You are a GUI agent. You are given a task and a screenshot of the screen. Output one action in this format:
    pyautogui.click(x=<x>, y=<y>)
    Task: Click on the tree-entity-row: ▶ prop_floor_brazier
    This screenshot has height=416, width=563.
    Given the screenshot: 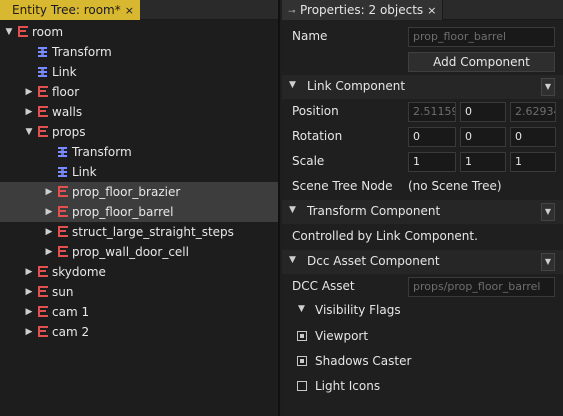 What is the action you would take?
    pyautogui.click(x=139, y=192)
    